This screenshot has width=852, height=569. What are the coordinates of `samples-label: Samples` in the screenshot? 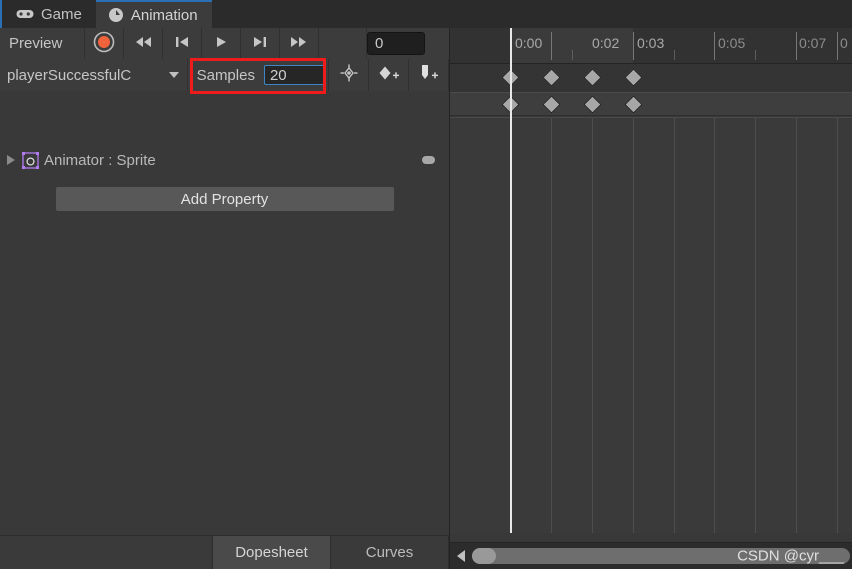 It's located at (225, 75).